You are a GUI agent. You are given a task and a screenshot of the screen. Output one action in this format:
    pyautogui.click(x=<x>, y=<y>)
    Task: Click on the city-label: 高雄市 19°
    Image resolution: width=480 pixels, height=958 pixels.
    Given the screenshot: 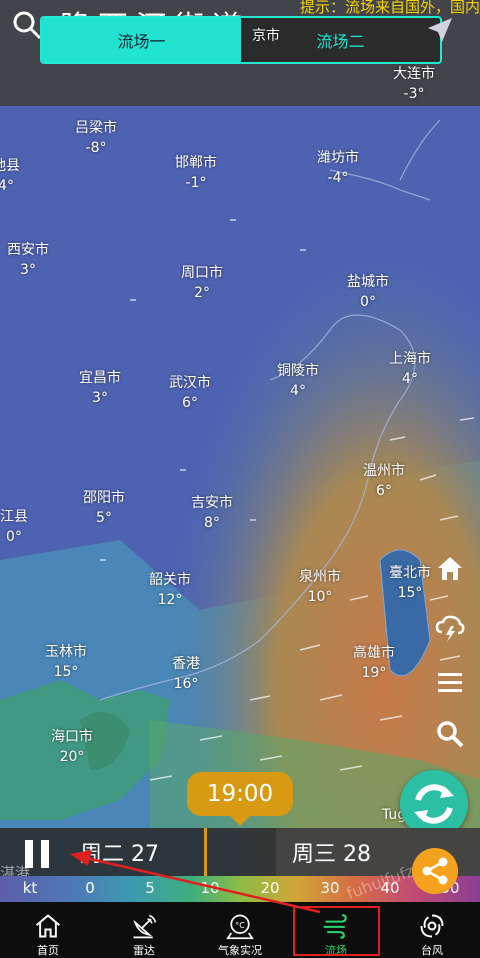 What is the action you would take?
    pyautogui.click(x=374, y=663)
    